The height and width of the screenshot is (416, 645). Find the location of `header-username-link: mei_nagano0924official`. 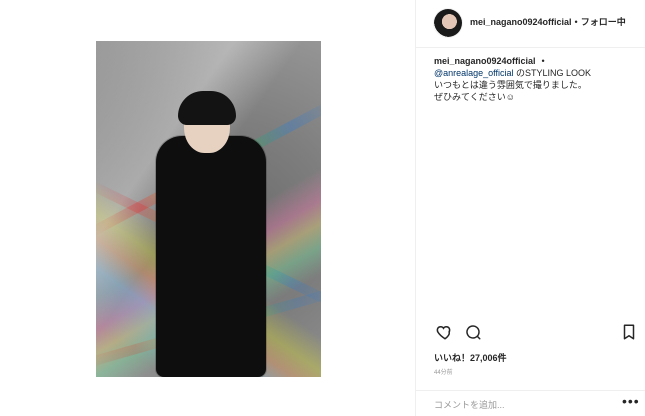

header-username-link: mei_nagano0924official is located at coordinates (521, 22).